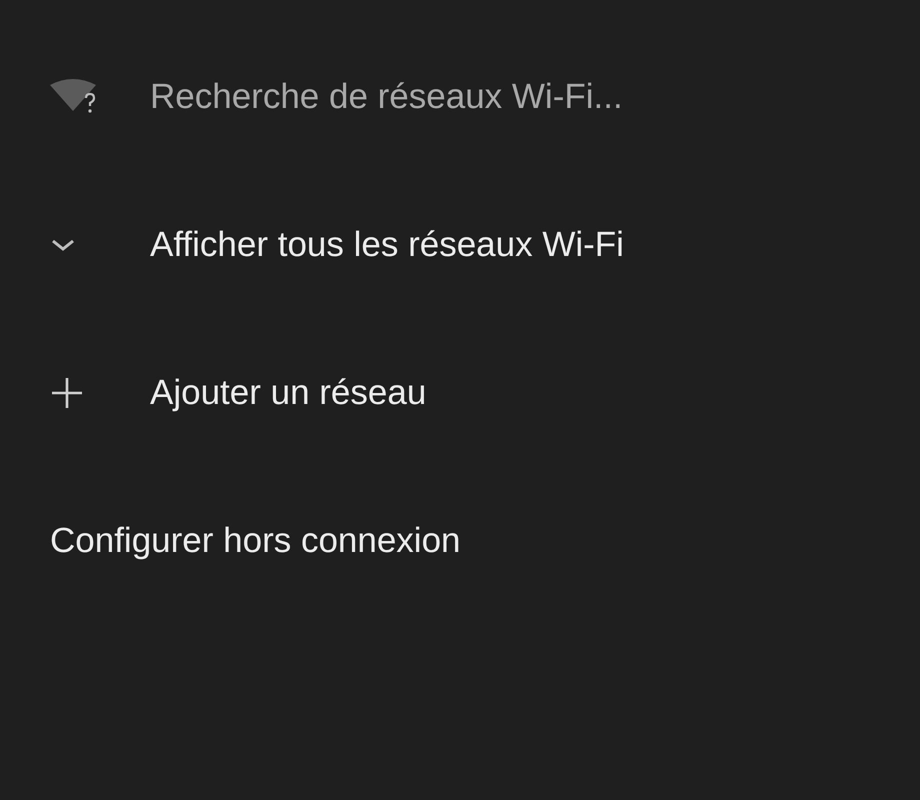 The height and width of the screenshot is (800, 920). I want to click on menu-item: Afficher tous les réseaux Wi-Fi, so click(387, 245).